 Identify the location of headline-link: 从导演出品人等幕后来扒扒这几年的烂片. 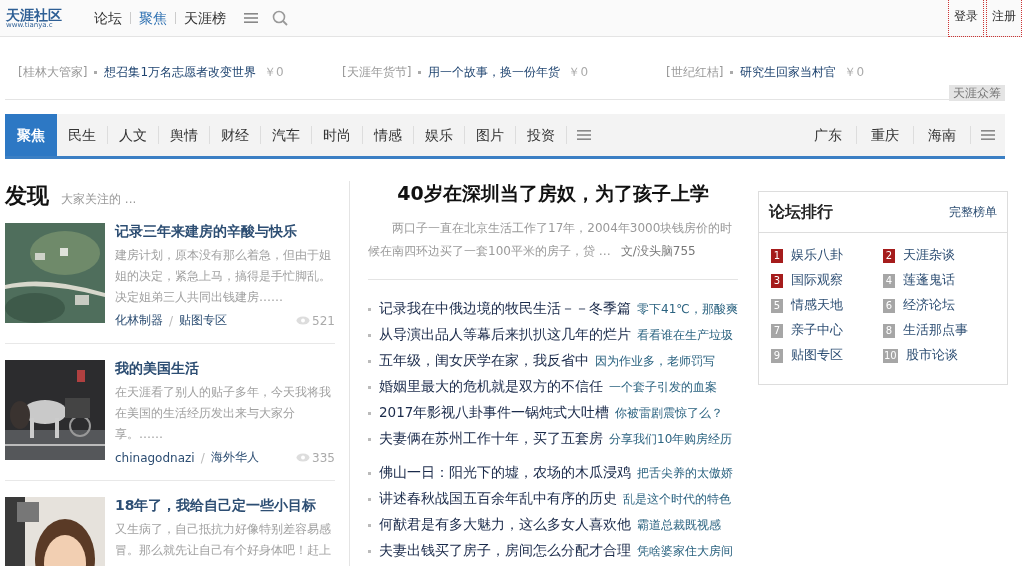
(505, 335).